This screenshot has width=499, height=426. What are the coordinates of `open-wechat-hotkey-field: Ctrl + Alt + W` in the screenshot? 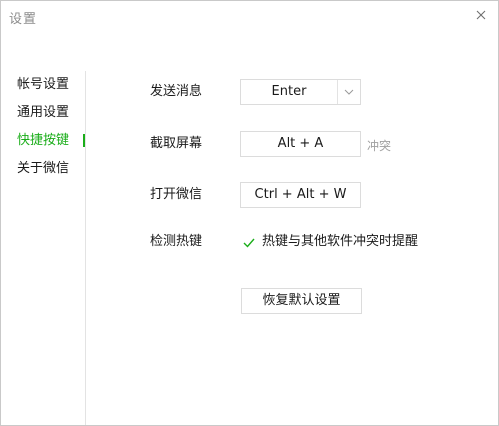 It's located at (300, 195).